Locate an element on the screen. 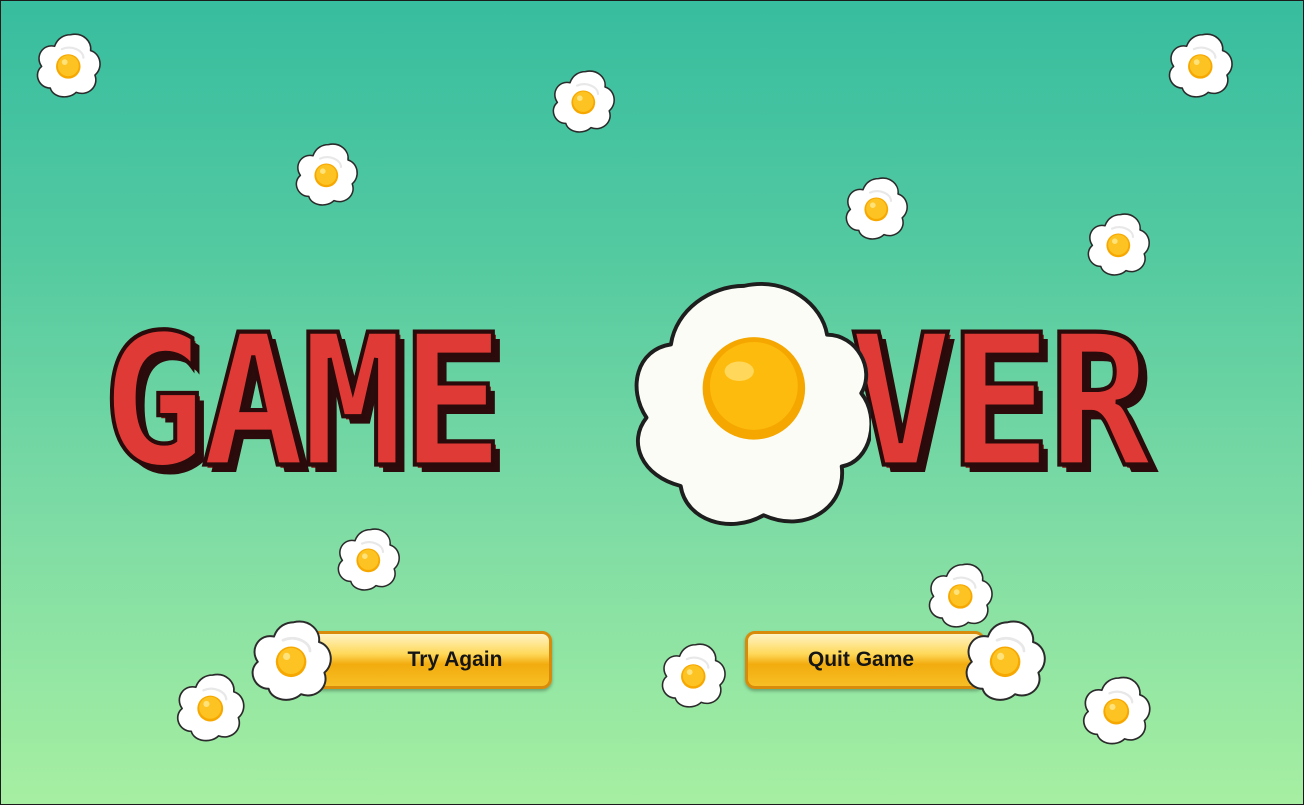  title-game: GAME is located at coordinates (303, 401).